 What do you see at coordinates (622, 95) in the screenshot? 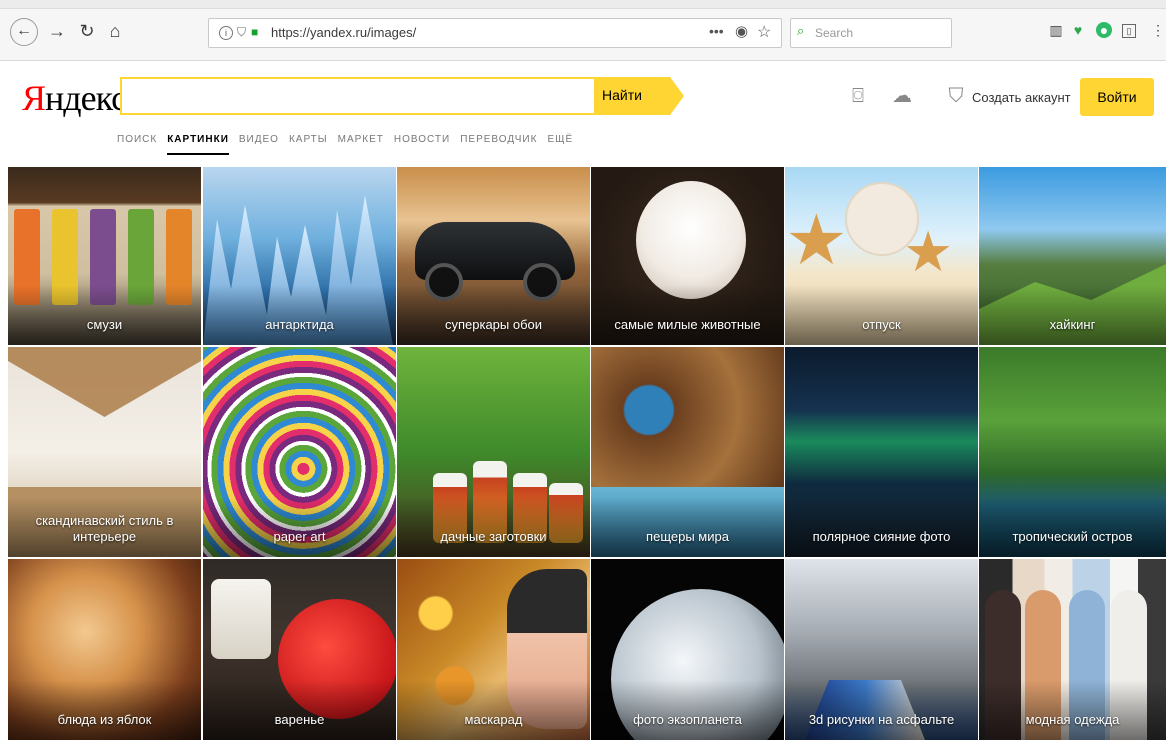
I see `search-button-label: Найти` at bounding box center [622, 95].